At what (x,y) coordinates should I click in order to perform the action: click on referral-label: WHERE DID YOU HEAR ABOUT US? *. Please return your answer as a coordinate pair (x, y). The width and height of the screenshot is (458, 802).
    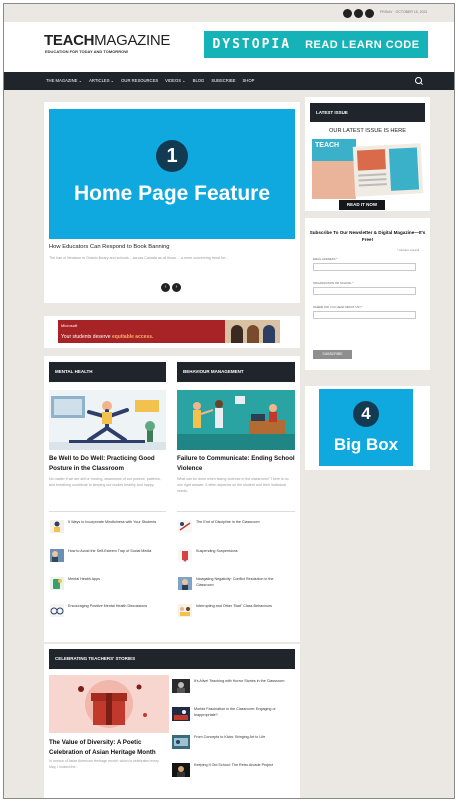
    Looking at the image, I should click on (338, 307).